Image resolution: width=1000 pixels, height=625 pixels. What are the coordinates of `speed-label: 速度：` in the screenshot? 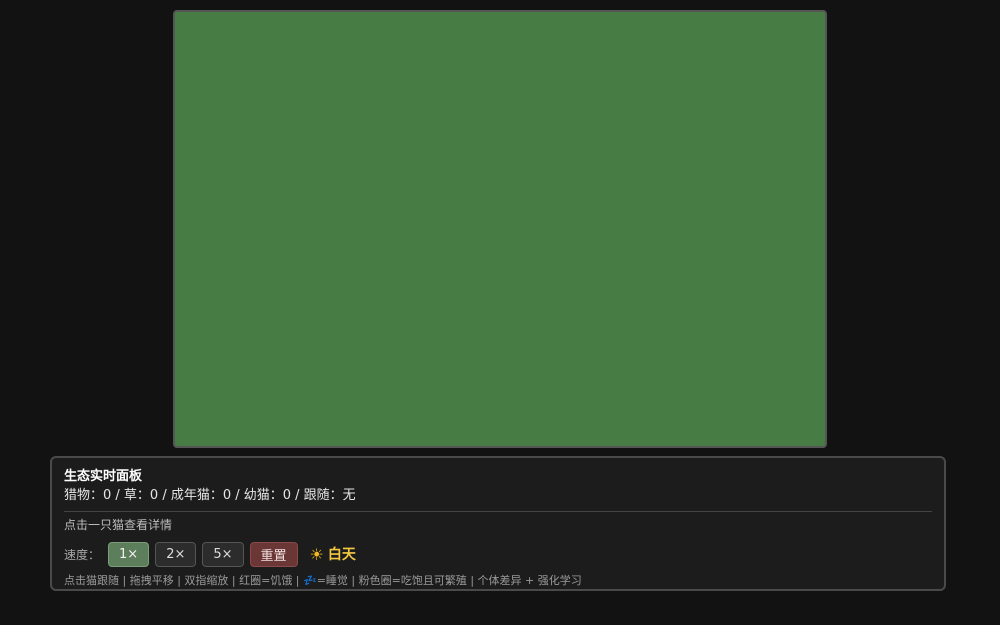 It's located at (82, 554).